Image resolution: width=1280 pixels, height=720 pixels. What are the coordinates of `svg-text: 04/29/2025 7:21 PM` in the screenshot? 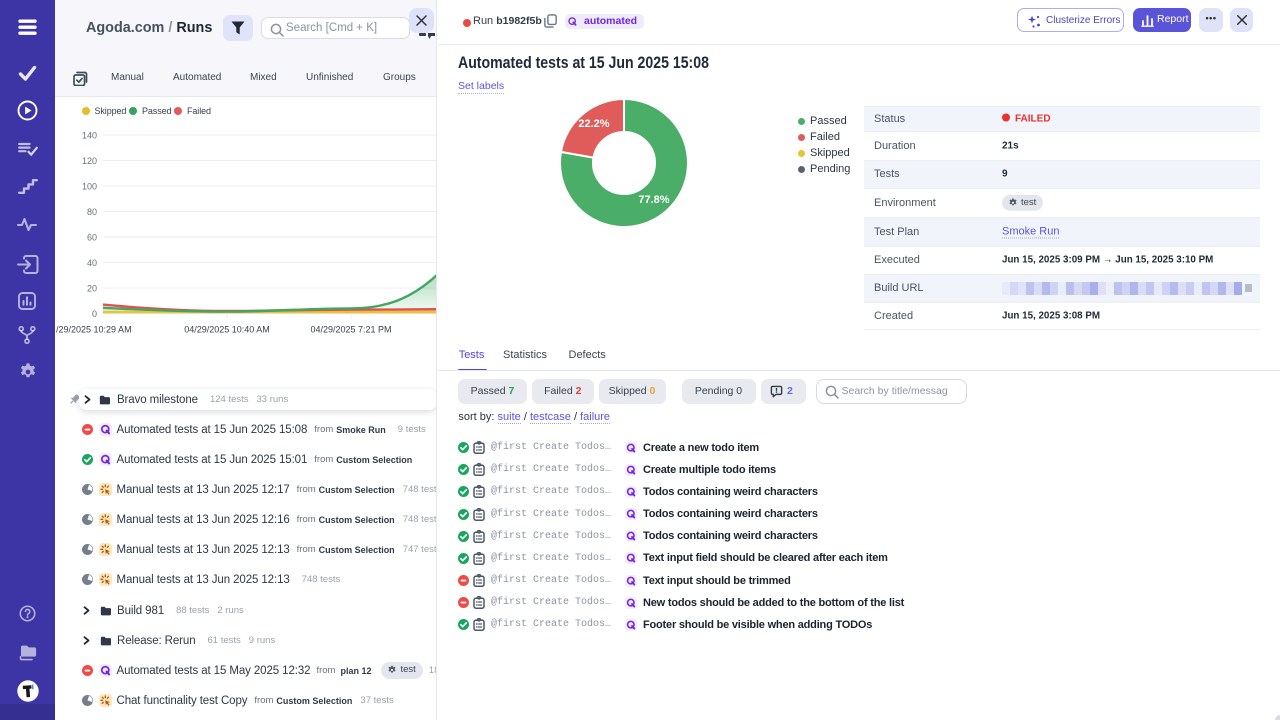 It's located at (350, 330).